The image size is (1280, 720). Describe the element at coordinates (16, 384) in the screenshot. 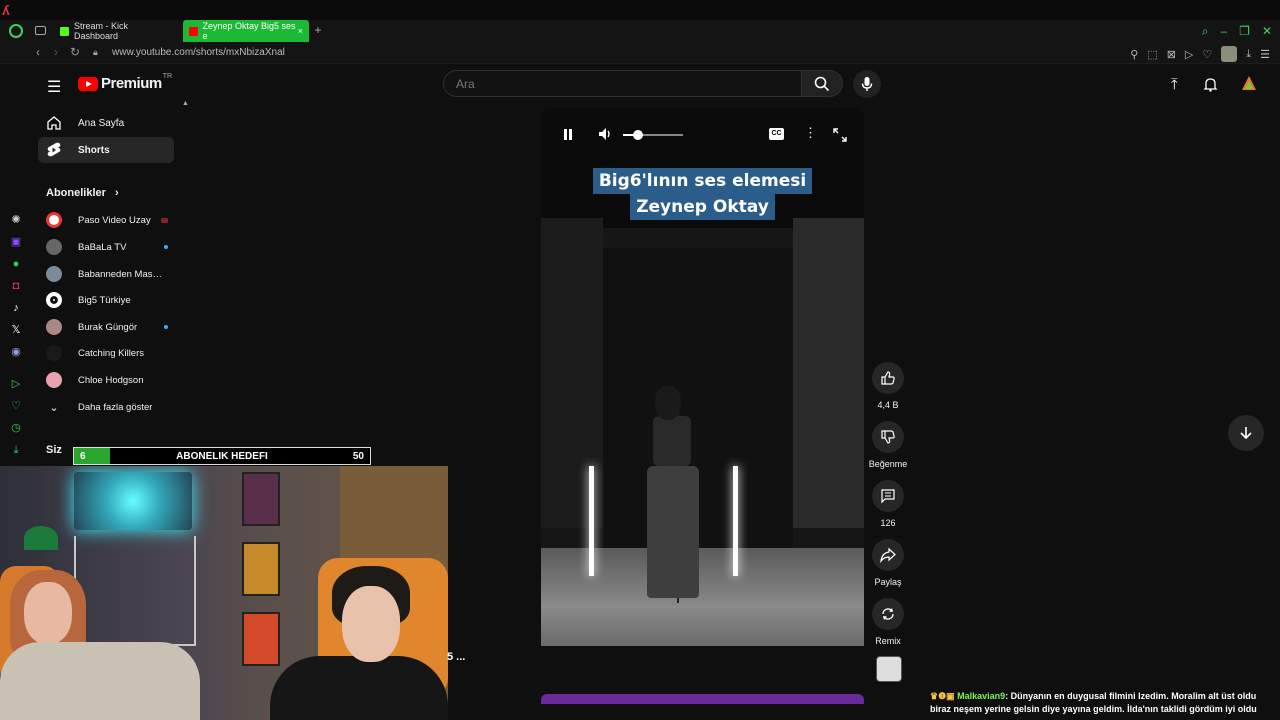

I see `player-rail-icon: ▷` at that location.